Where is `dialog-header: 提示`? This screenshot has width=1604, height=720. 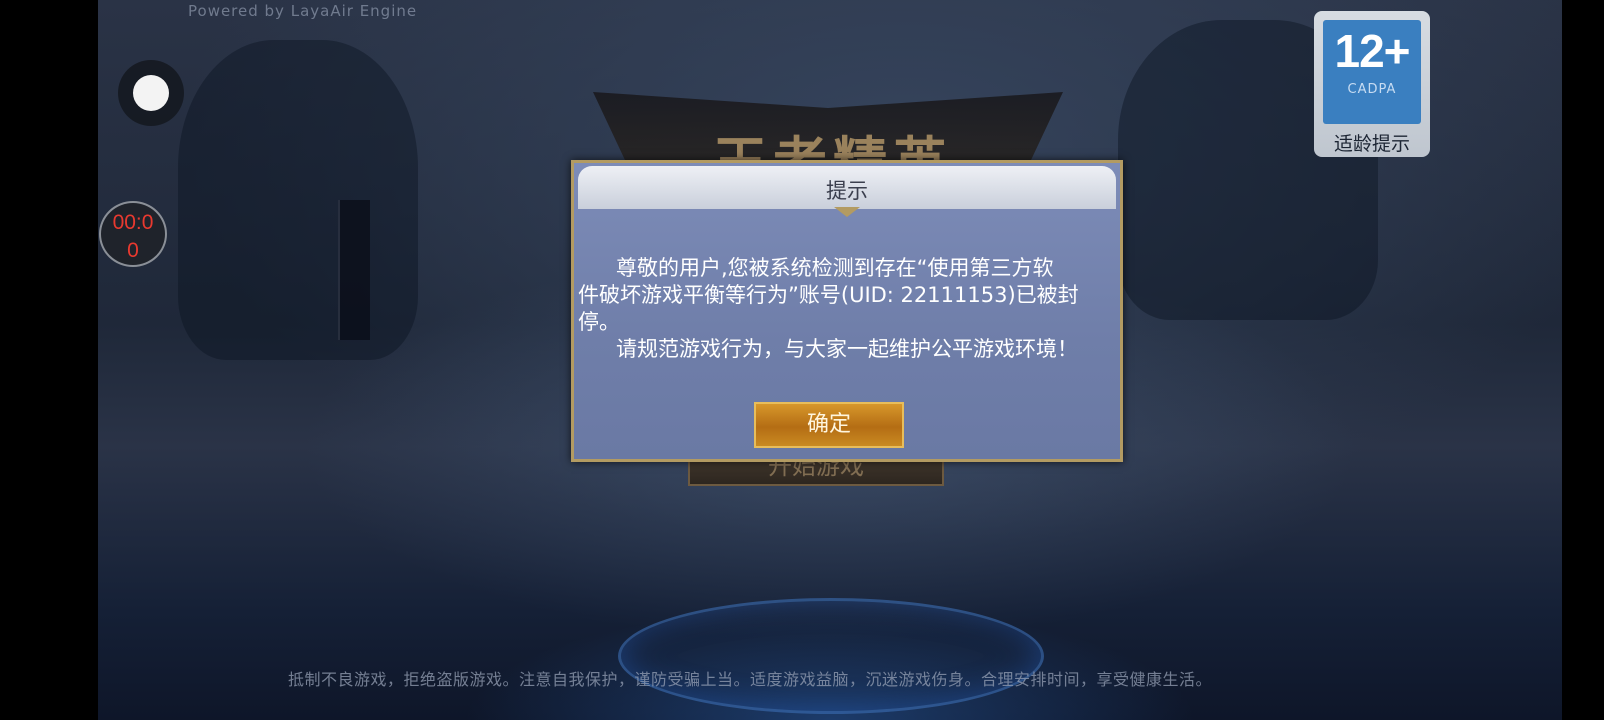
dialog-header: 提示 is located at coordinates (847, 187).